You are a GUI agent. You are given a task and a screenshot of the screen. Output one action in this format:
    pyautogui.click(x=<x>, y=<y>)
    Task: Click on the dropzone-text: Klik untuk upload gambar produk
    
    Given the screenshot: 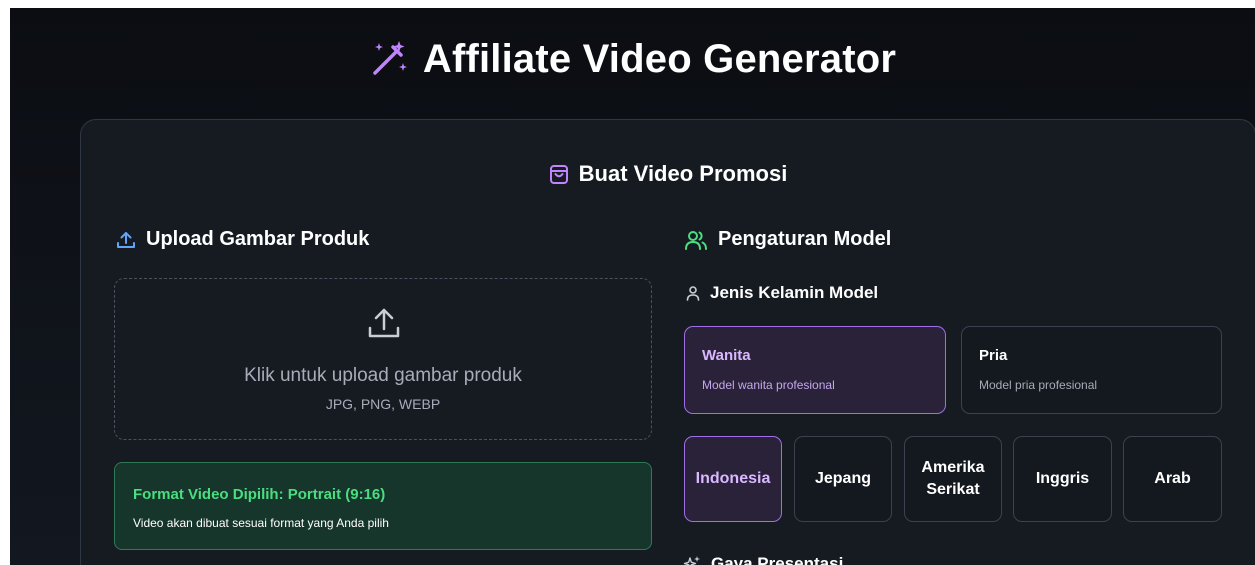 What is the action you would take?
    pyautogui.click(x=383, y=375)
    